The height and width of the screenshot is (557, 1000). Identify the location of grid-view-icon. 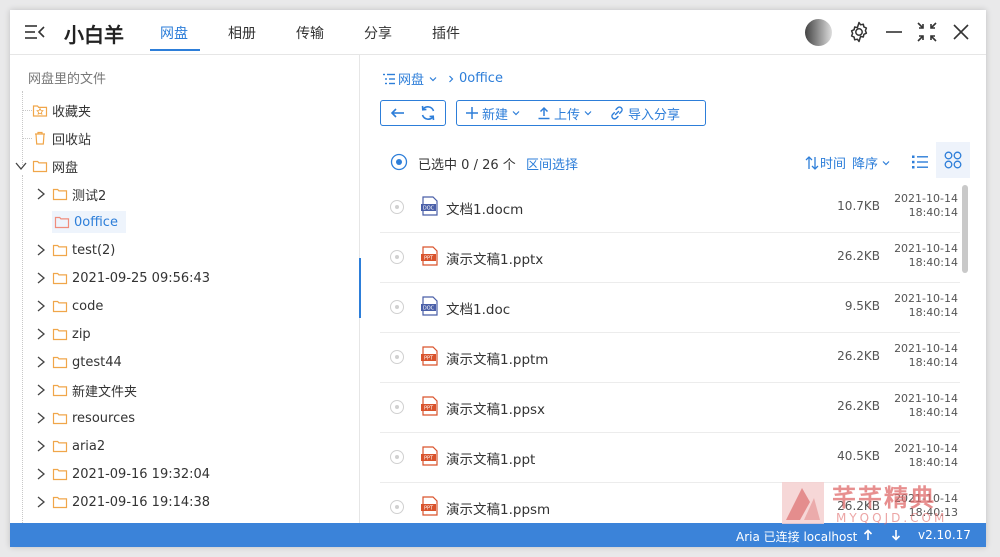
(953, 160).